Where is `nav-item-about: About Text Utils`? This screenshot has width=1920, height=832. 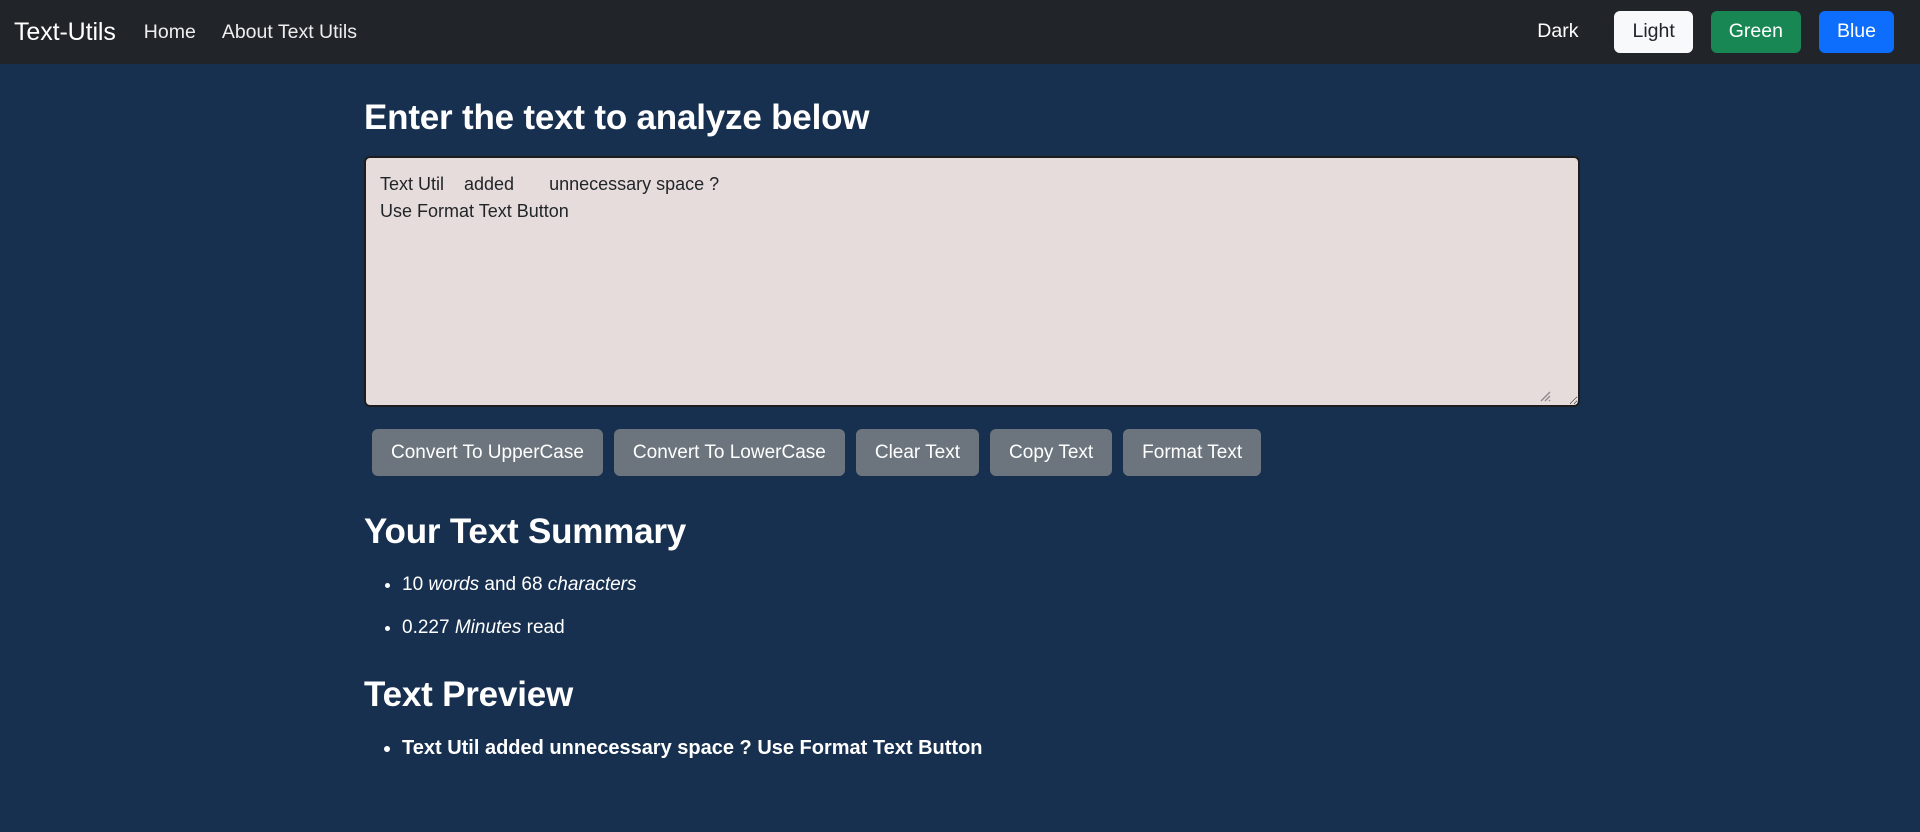 nav-item-about: About Text Utils is located at coordinates (289, 32).